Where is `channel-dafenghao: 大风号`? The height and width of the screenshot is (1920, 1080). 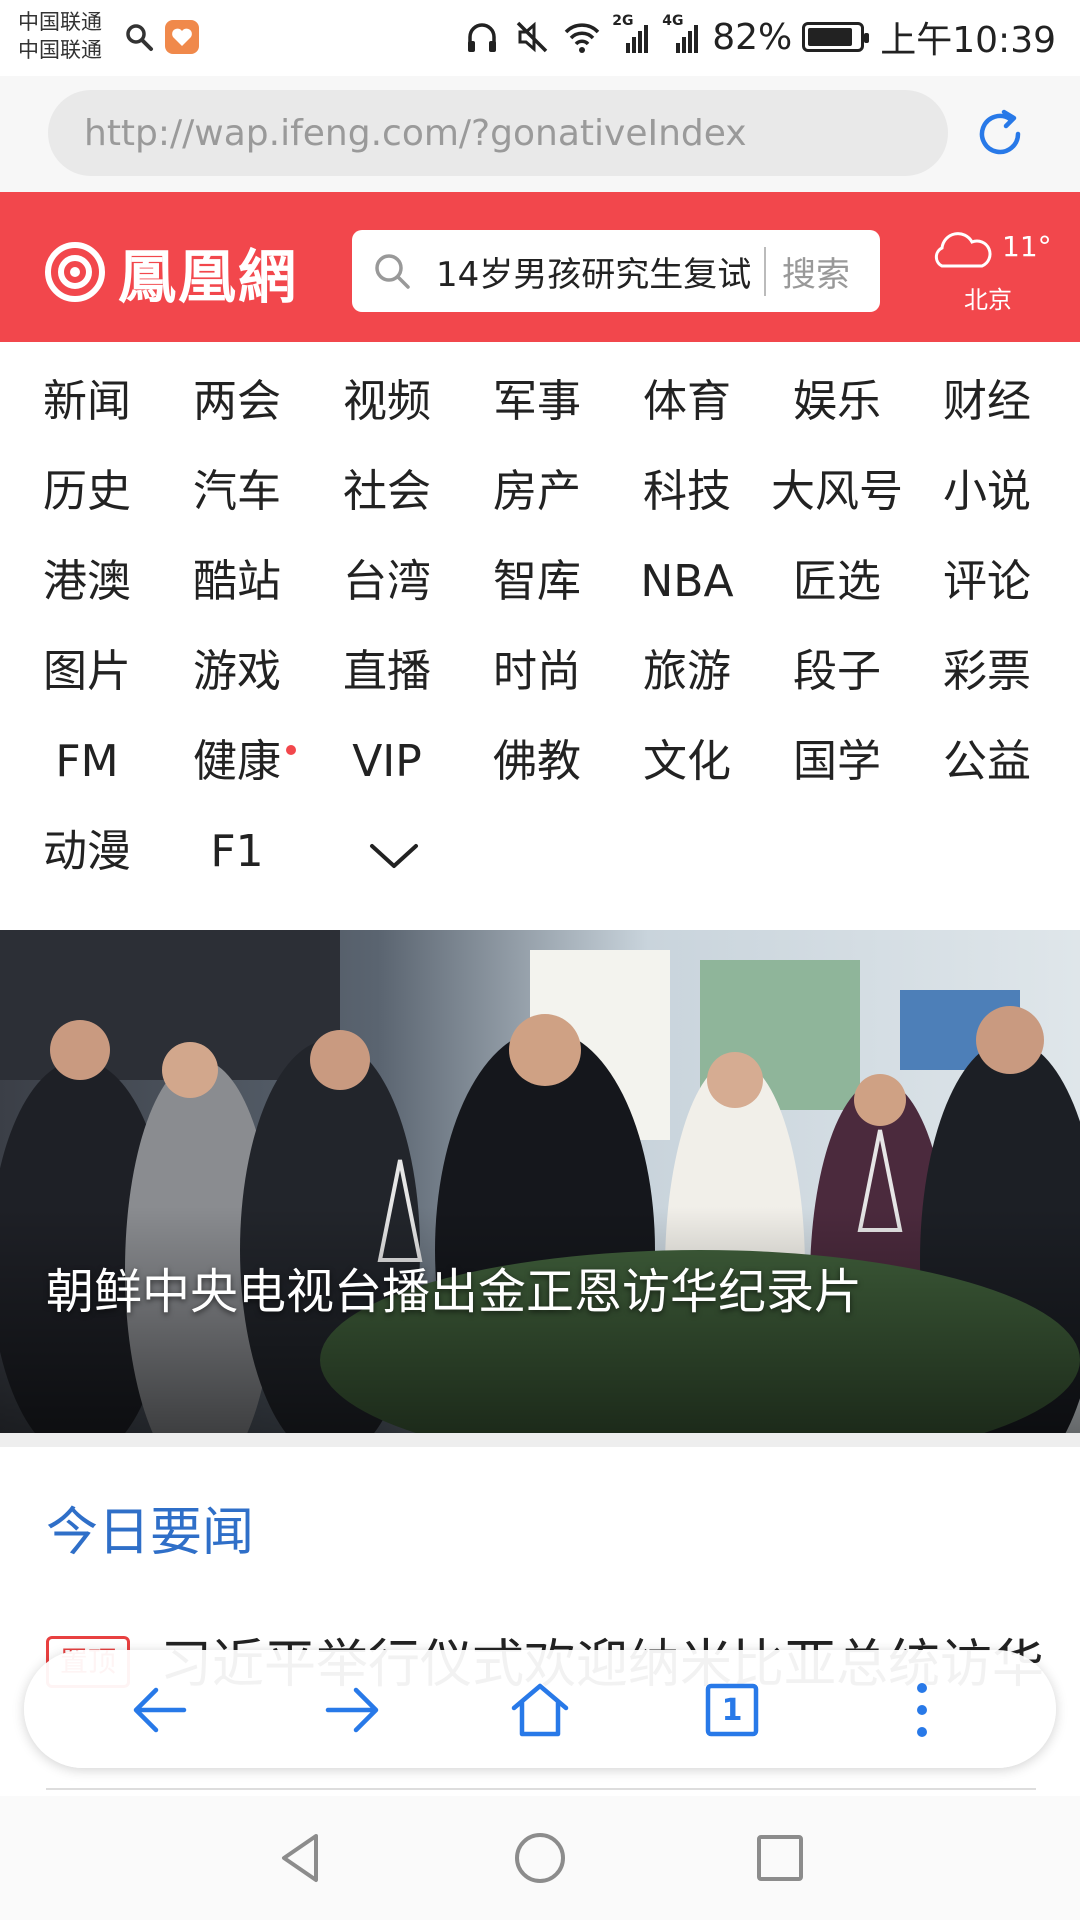 channel-dafenghao: 大风号 is located at coordinates (837, 492).